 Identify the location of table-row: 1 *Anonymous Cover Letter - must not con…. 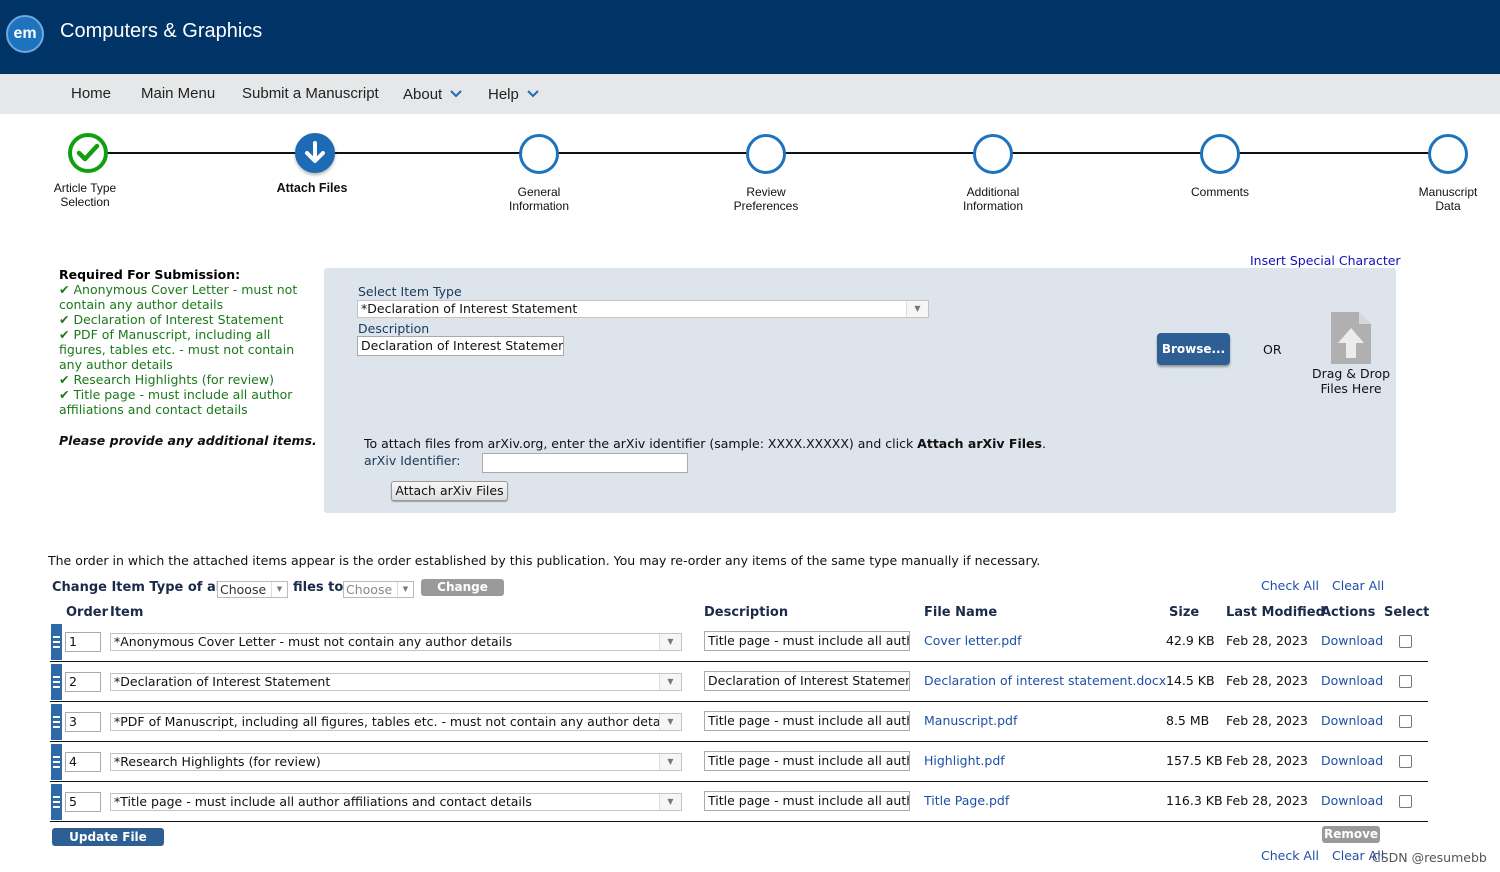
(739, 642).